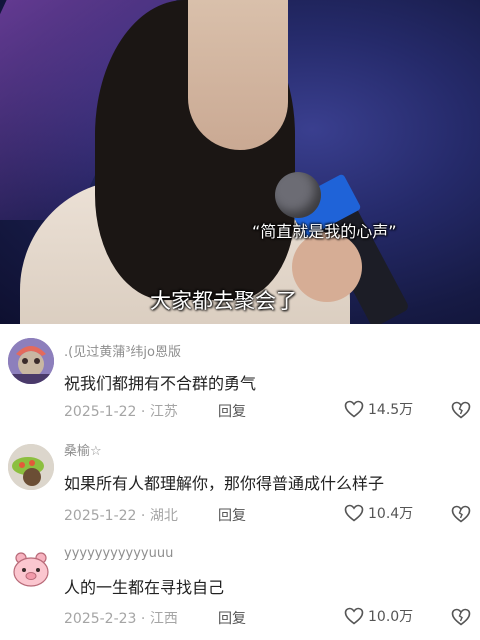 This screenshot has width=480, height=640. I want to click on comment-meta: 2025-1-22 · 湖北, so click(121, 515).